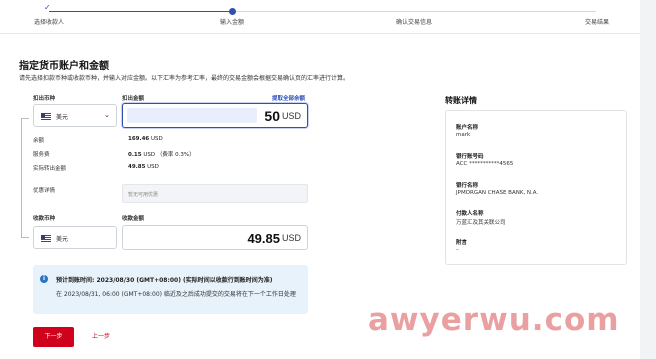 This screenshot has height=359, width=656. What do you see at coordinates (463, 135) in the screenshot?
I see `account-name-value: mark` at bounding box center [463, 135].